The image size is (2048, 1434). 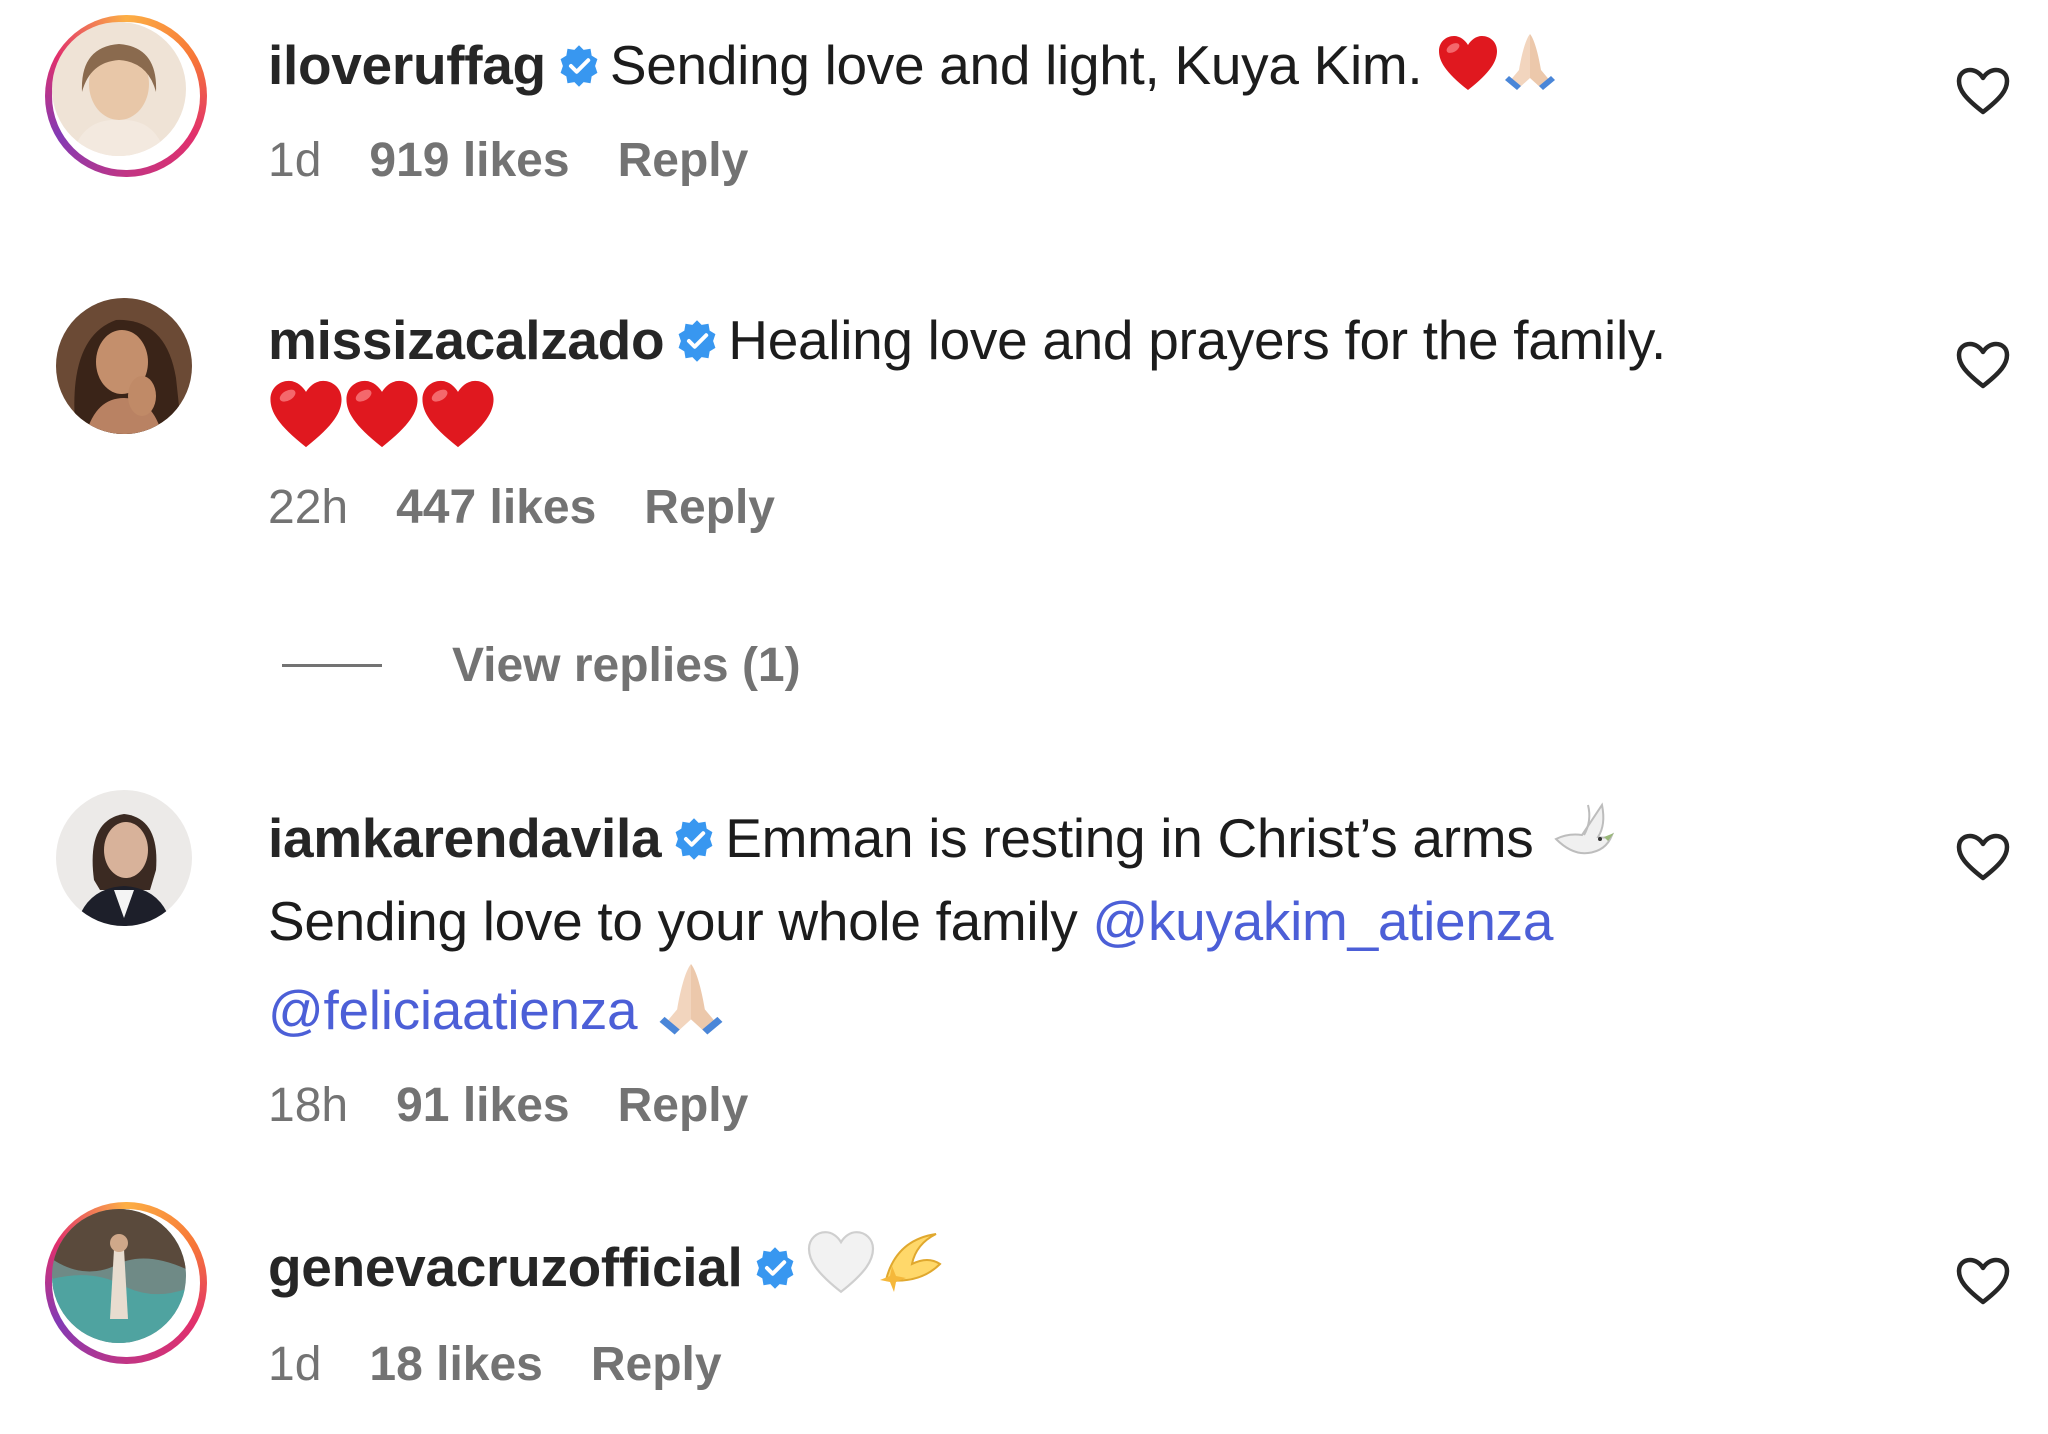 What do you see at coordinates (465, 838) in the screenshot?
I see `comment-username: iamkarendavila` at bounding box center [465, 838].